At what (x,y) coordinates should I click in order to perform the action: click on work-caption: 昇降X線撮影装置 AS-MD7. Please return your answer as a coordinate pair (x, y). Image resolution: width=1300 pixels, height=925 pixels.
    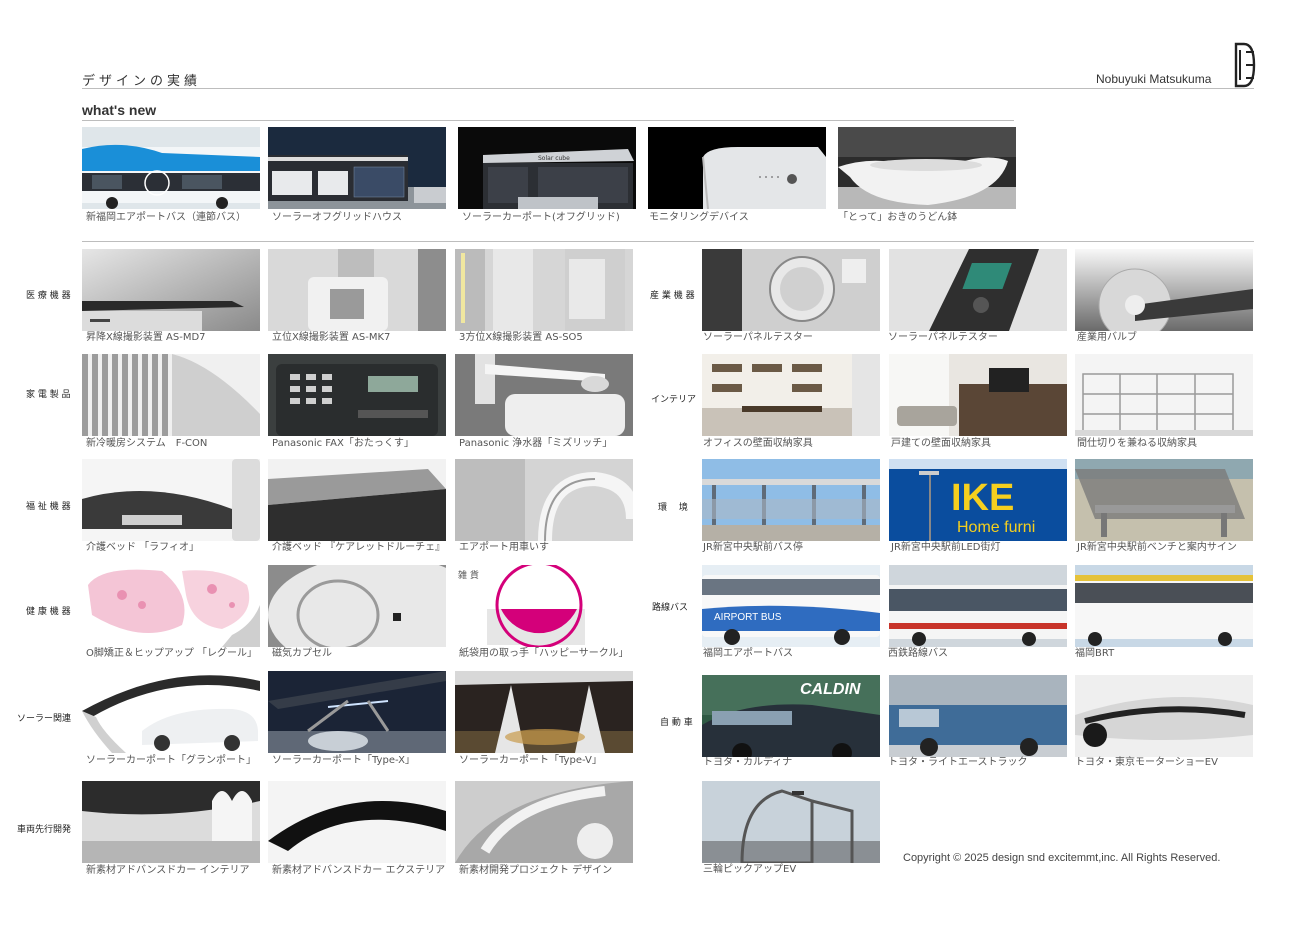
    Looking at the image, I should click on (146, 338).